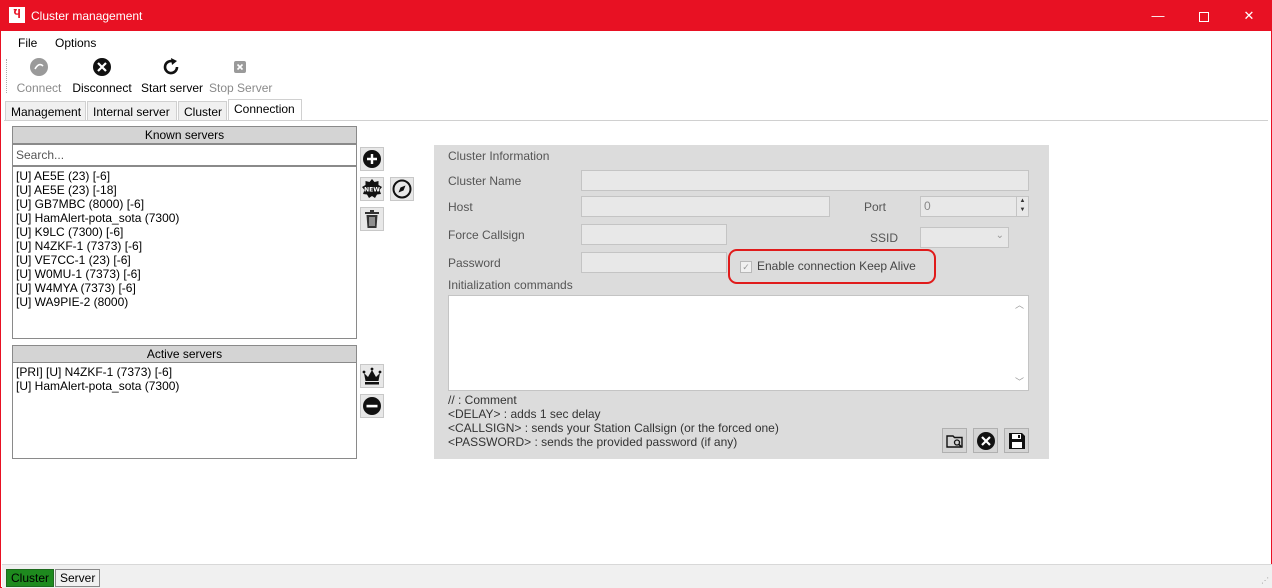  I want to click on port-stepper: 0 ▲ ▼, so click(974, 206).